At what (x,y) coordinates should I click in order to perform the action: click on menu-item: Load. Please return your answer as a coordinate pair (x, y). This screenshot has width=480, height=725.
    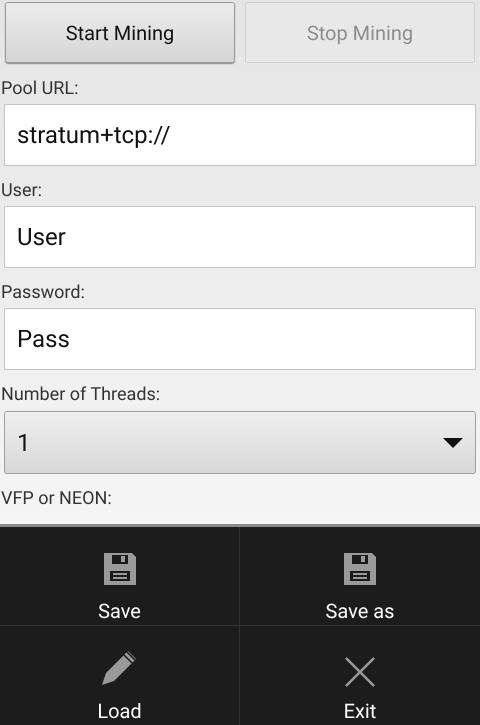
    Looking at the image, I should click on (120, 675).